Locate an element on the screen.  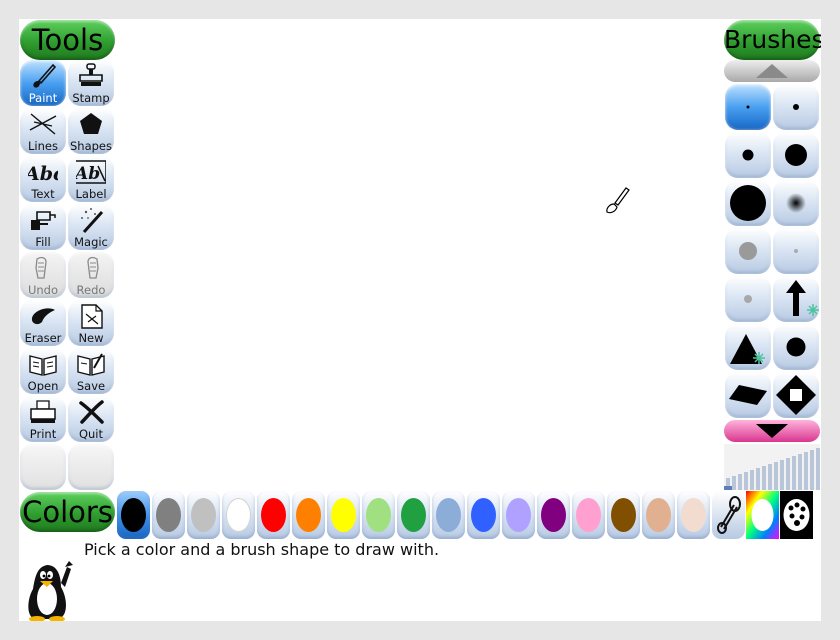
tool-stamp-button: Stamp is located at coordinates (91, 83).